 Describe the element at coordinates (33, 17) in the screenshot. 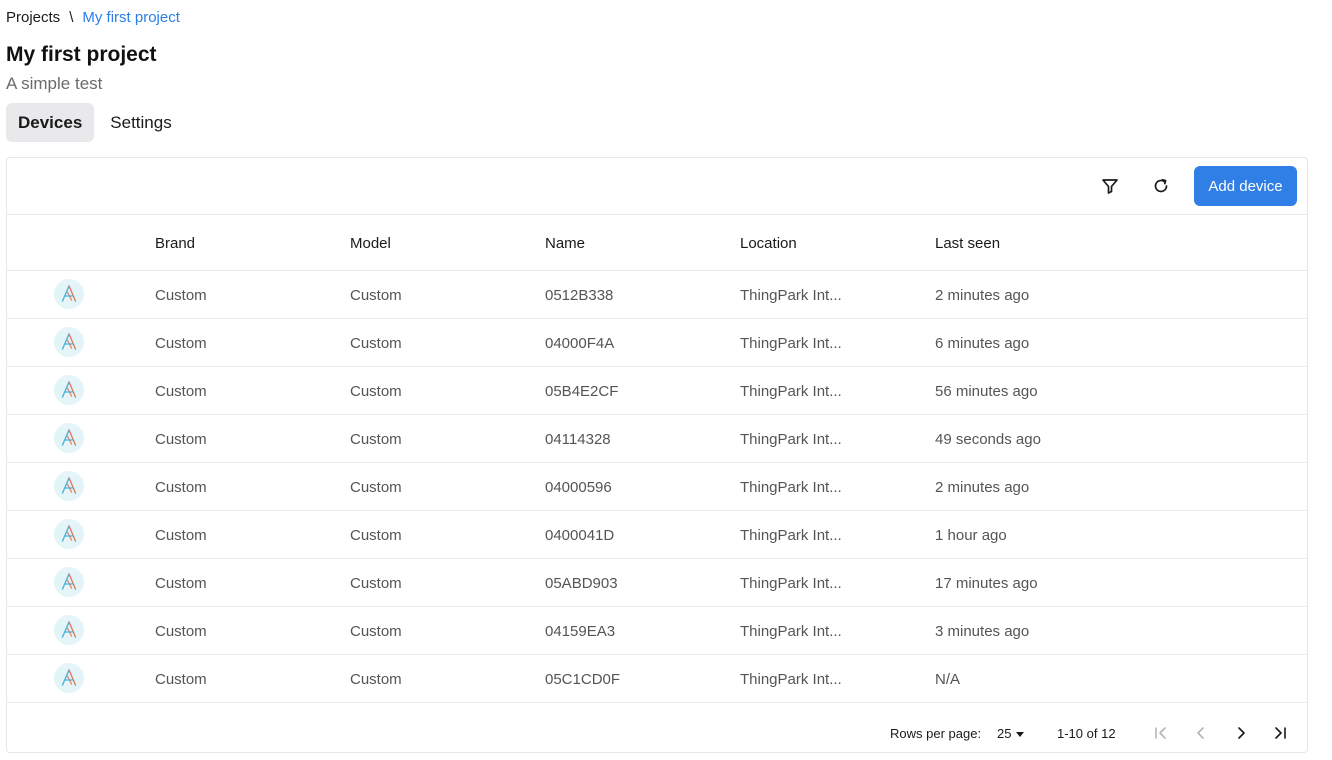

I see `breadcrumb-projects-link: Projects` at that location.